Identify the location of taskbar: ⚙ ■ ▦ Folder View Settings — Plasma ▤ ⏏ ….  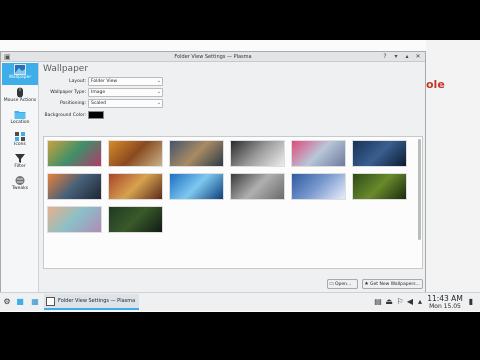
(240, 301).